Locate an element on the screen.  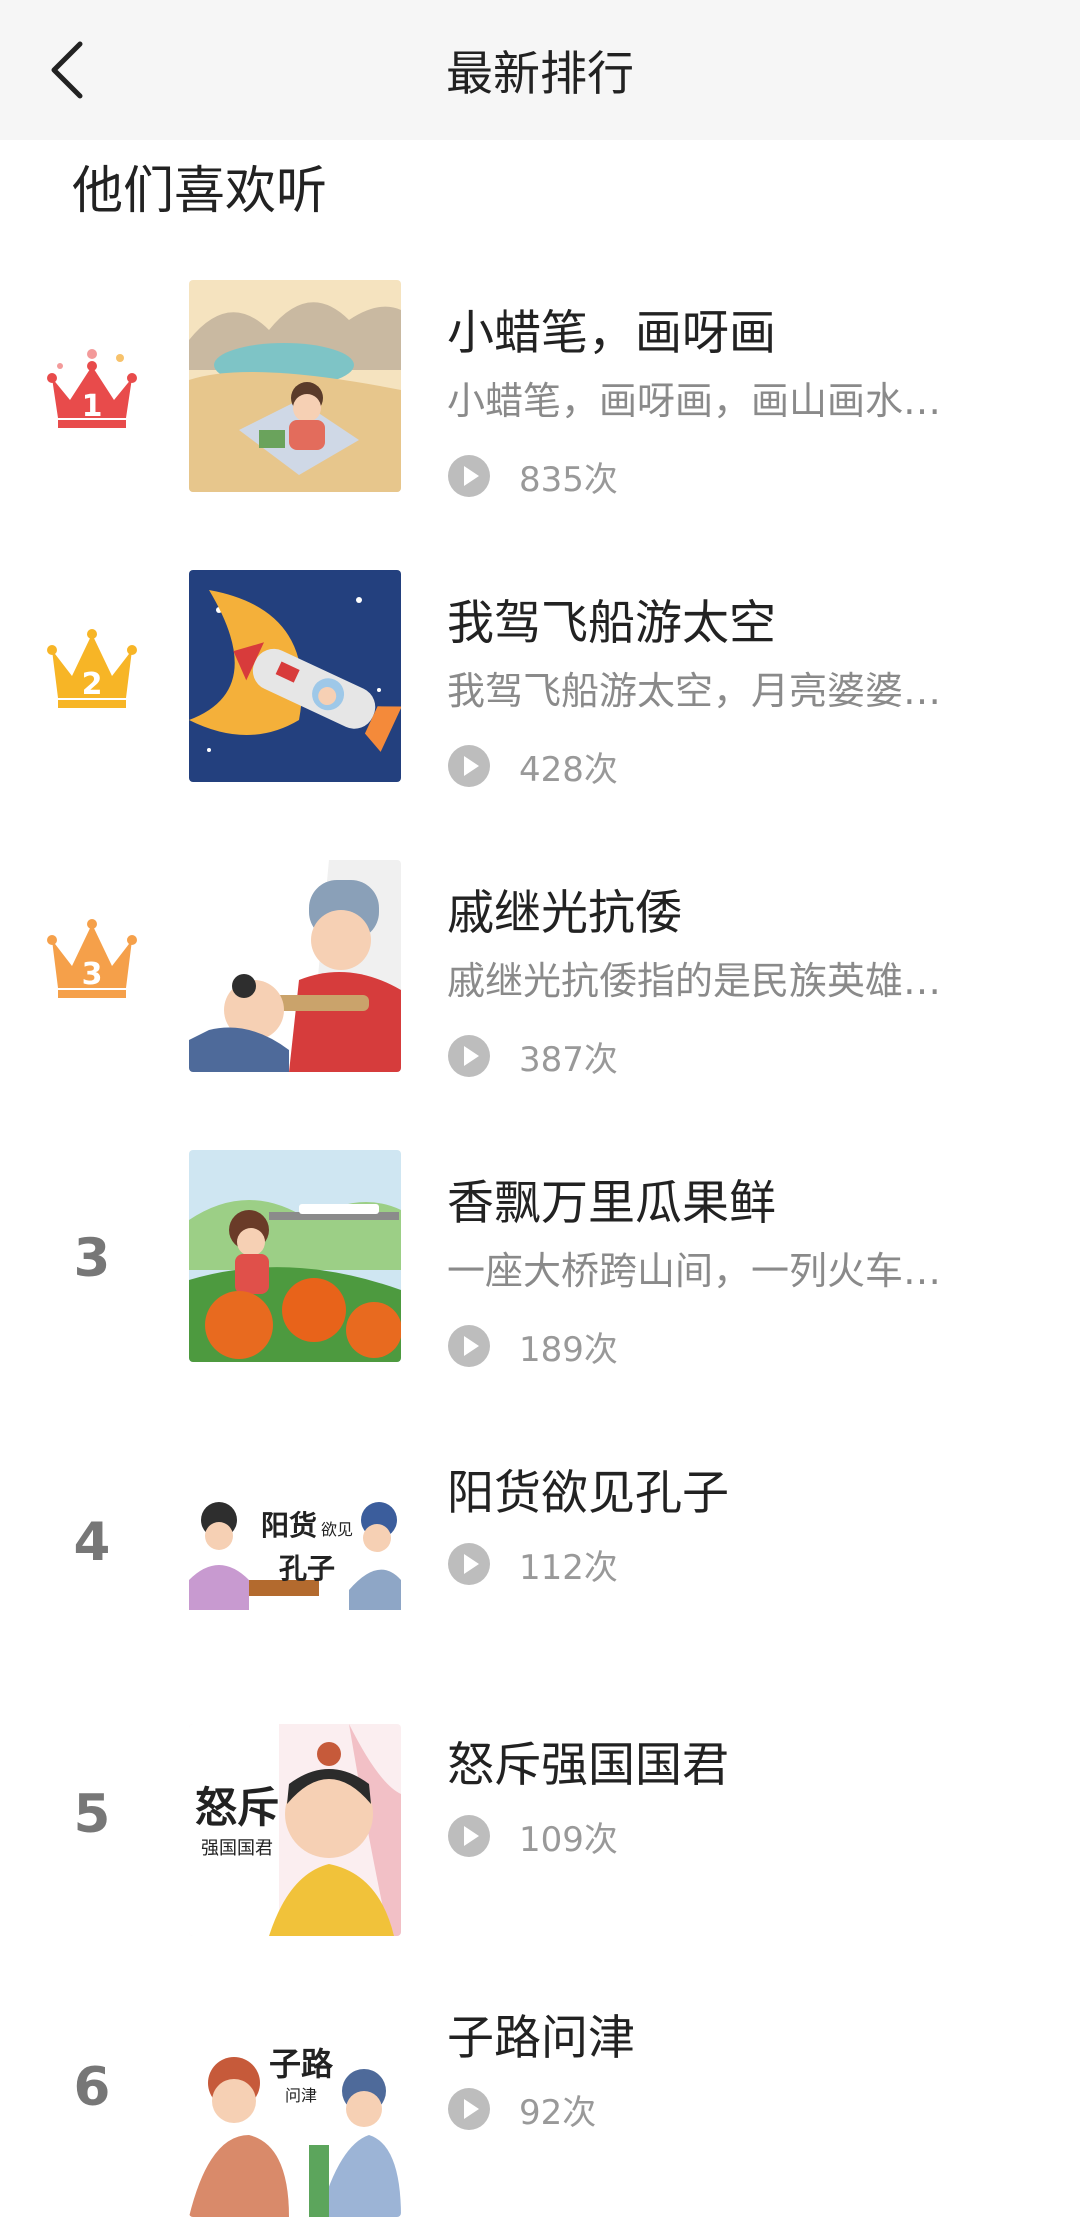
play-count: 92次 is located at coordinates (521, 2110).